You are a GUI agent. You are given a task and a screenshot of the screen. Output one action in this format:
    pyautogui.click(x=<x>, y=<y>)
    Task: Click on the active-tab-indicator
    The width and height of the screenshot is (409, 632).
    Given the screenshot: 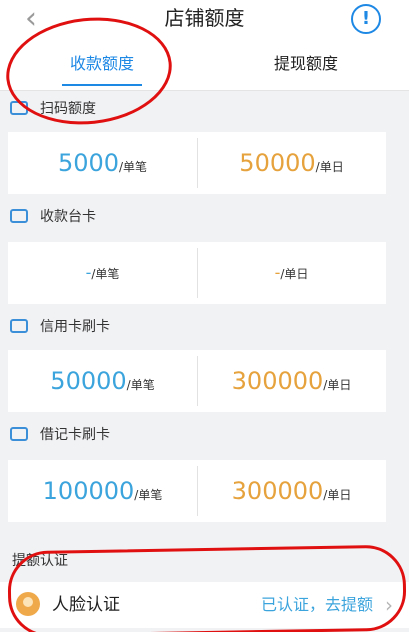 What is the action you would take?
    pyautogui.click(x=102, y=85)
    